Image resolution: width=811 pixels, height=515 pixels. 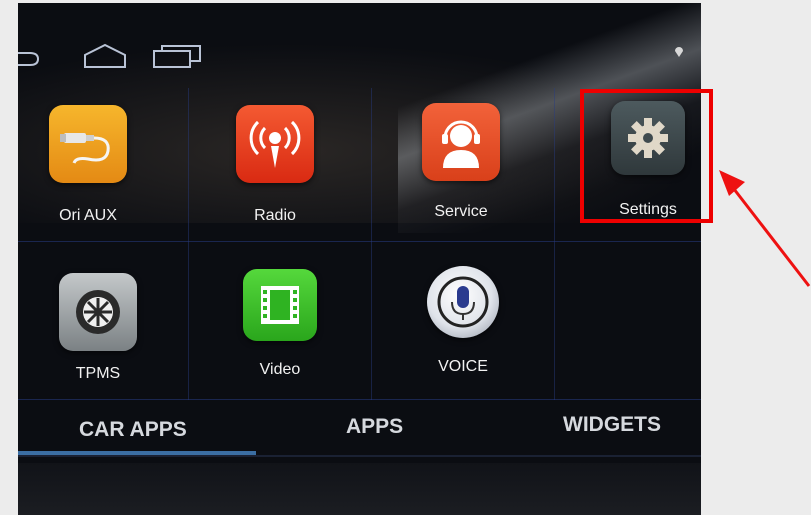 What do you see at coordinates (612, 425) in the screenshot?
I see `tab-widgets: WIDGETS` at bounding box center [612, 425].